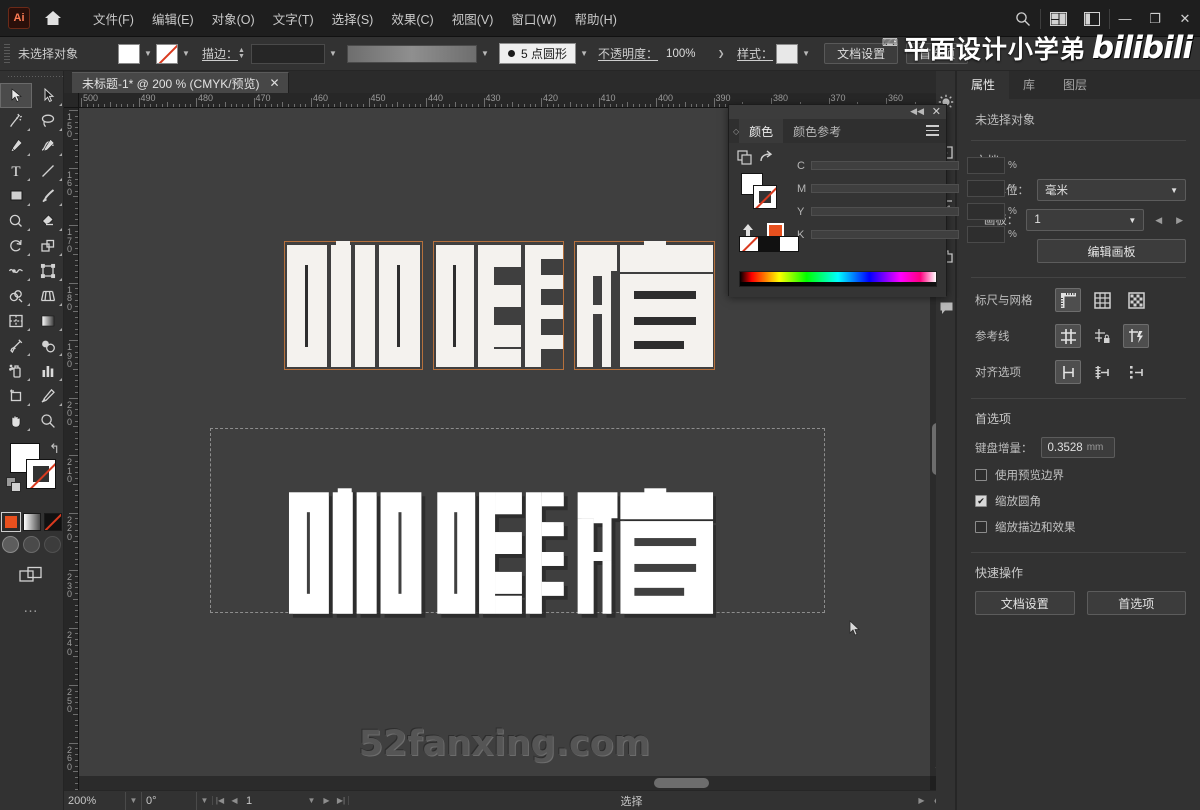 Image resolution: width=1200 pixels, height=810 pixels. What do you see at coordinates (533, 18) in the screenshot?
I see `menu-item-window: 窗口(W)` at bounding box center [533, 18].